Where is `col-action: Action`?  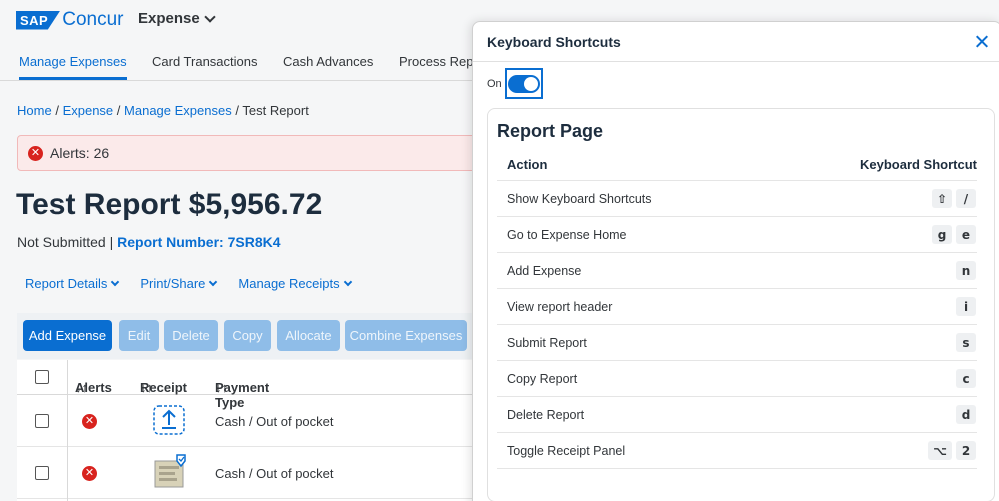 col-action: Action is located at coordinates (527, 164).